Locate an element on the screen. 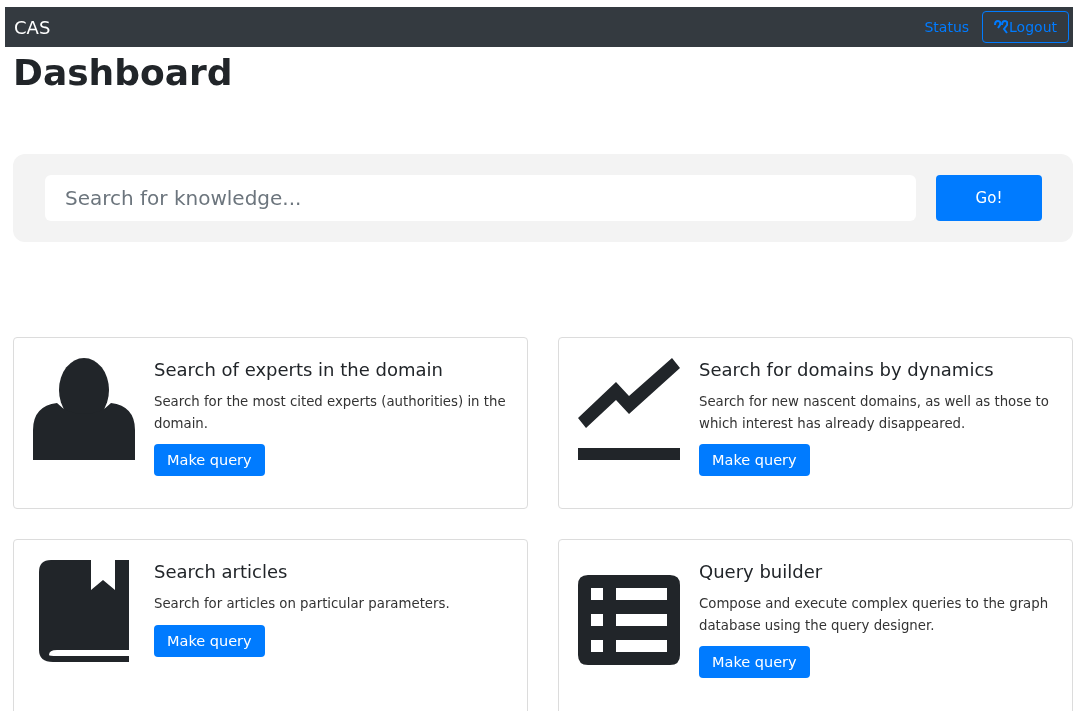 The image size is (1078, 711). card-description: Search for the most cited experts (authorities) in the domain. is located at coordinates (330, 412).